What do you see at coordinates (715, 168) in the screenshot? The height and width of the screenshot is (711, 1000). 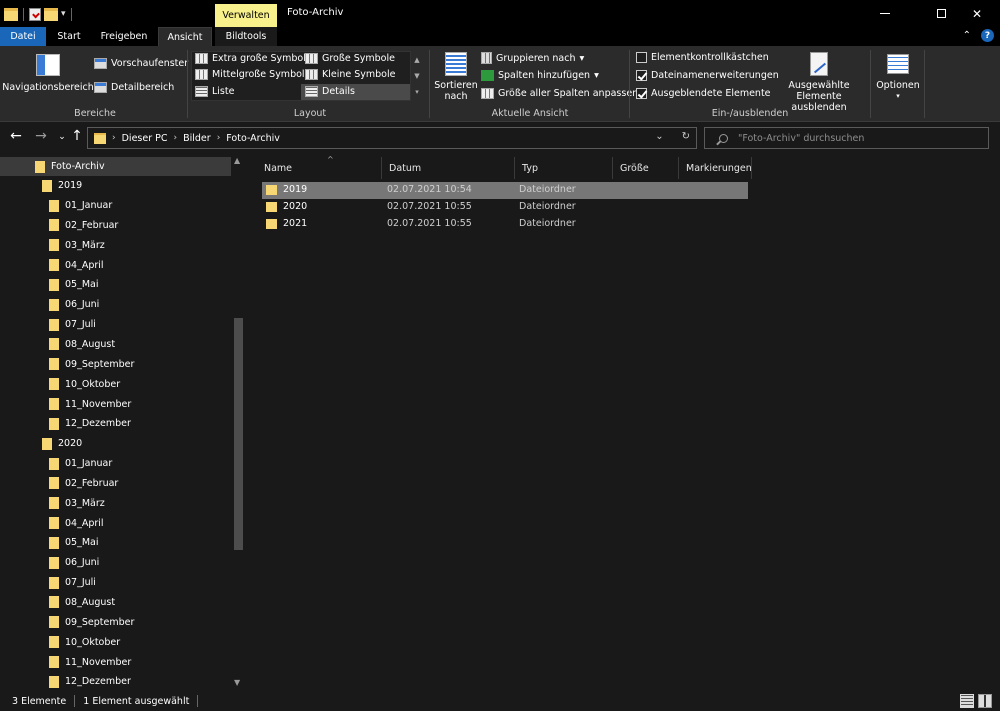 I see `column-header-markierungen: Markierungen` at bounding box center [715, 168].